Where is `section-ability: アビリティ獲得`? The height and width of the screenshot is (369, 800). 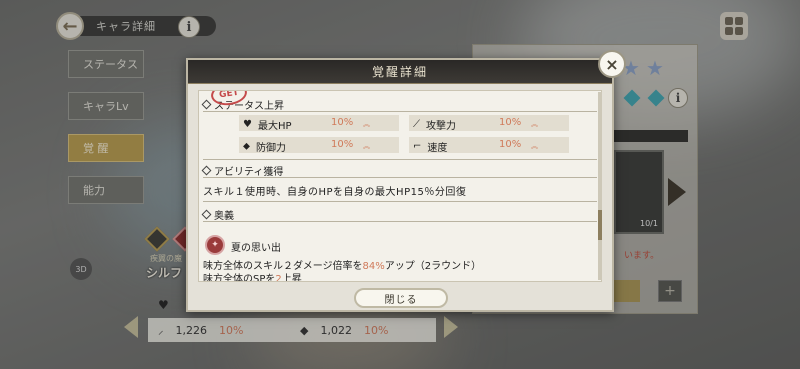 section-ability: アビリティ獲得 is located at coordinates (242, 170).